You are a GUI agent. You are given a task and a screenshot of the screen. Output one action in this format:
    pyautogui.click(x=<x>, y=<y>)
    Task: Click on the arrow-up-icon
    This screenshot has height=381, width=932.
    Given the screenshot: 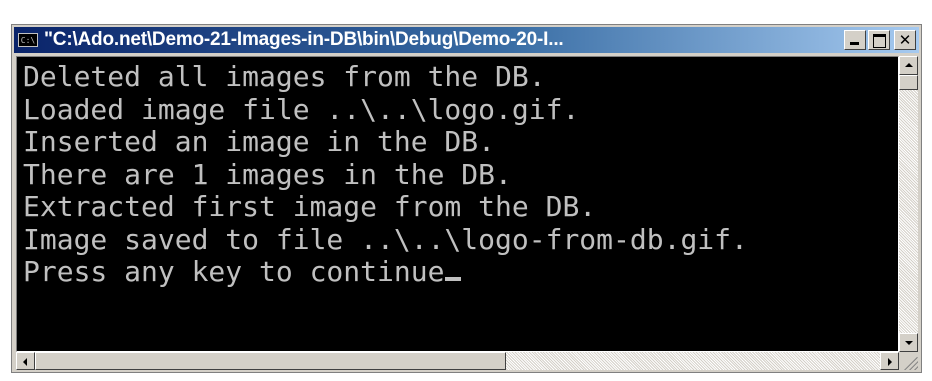 What is the action you would take?
    pyautogui.click(x=909, y=65)
    